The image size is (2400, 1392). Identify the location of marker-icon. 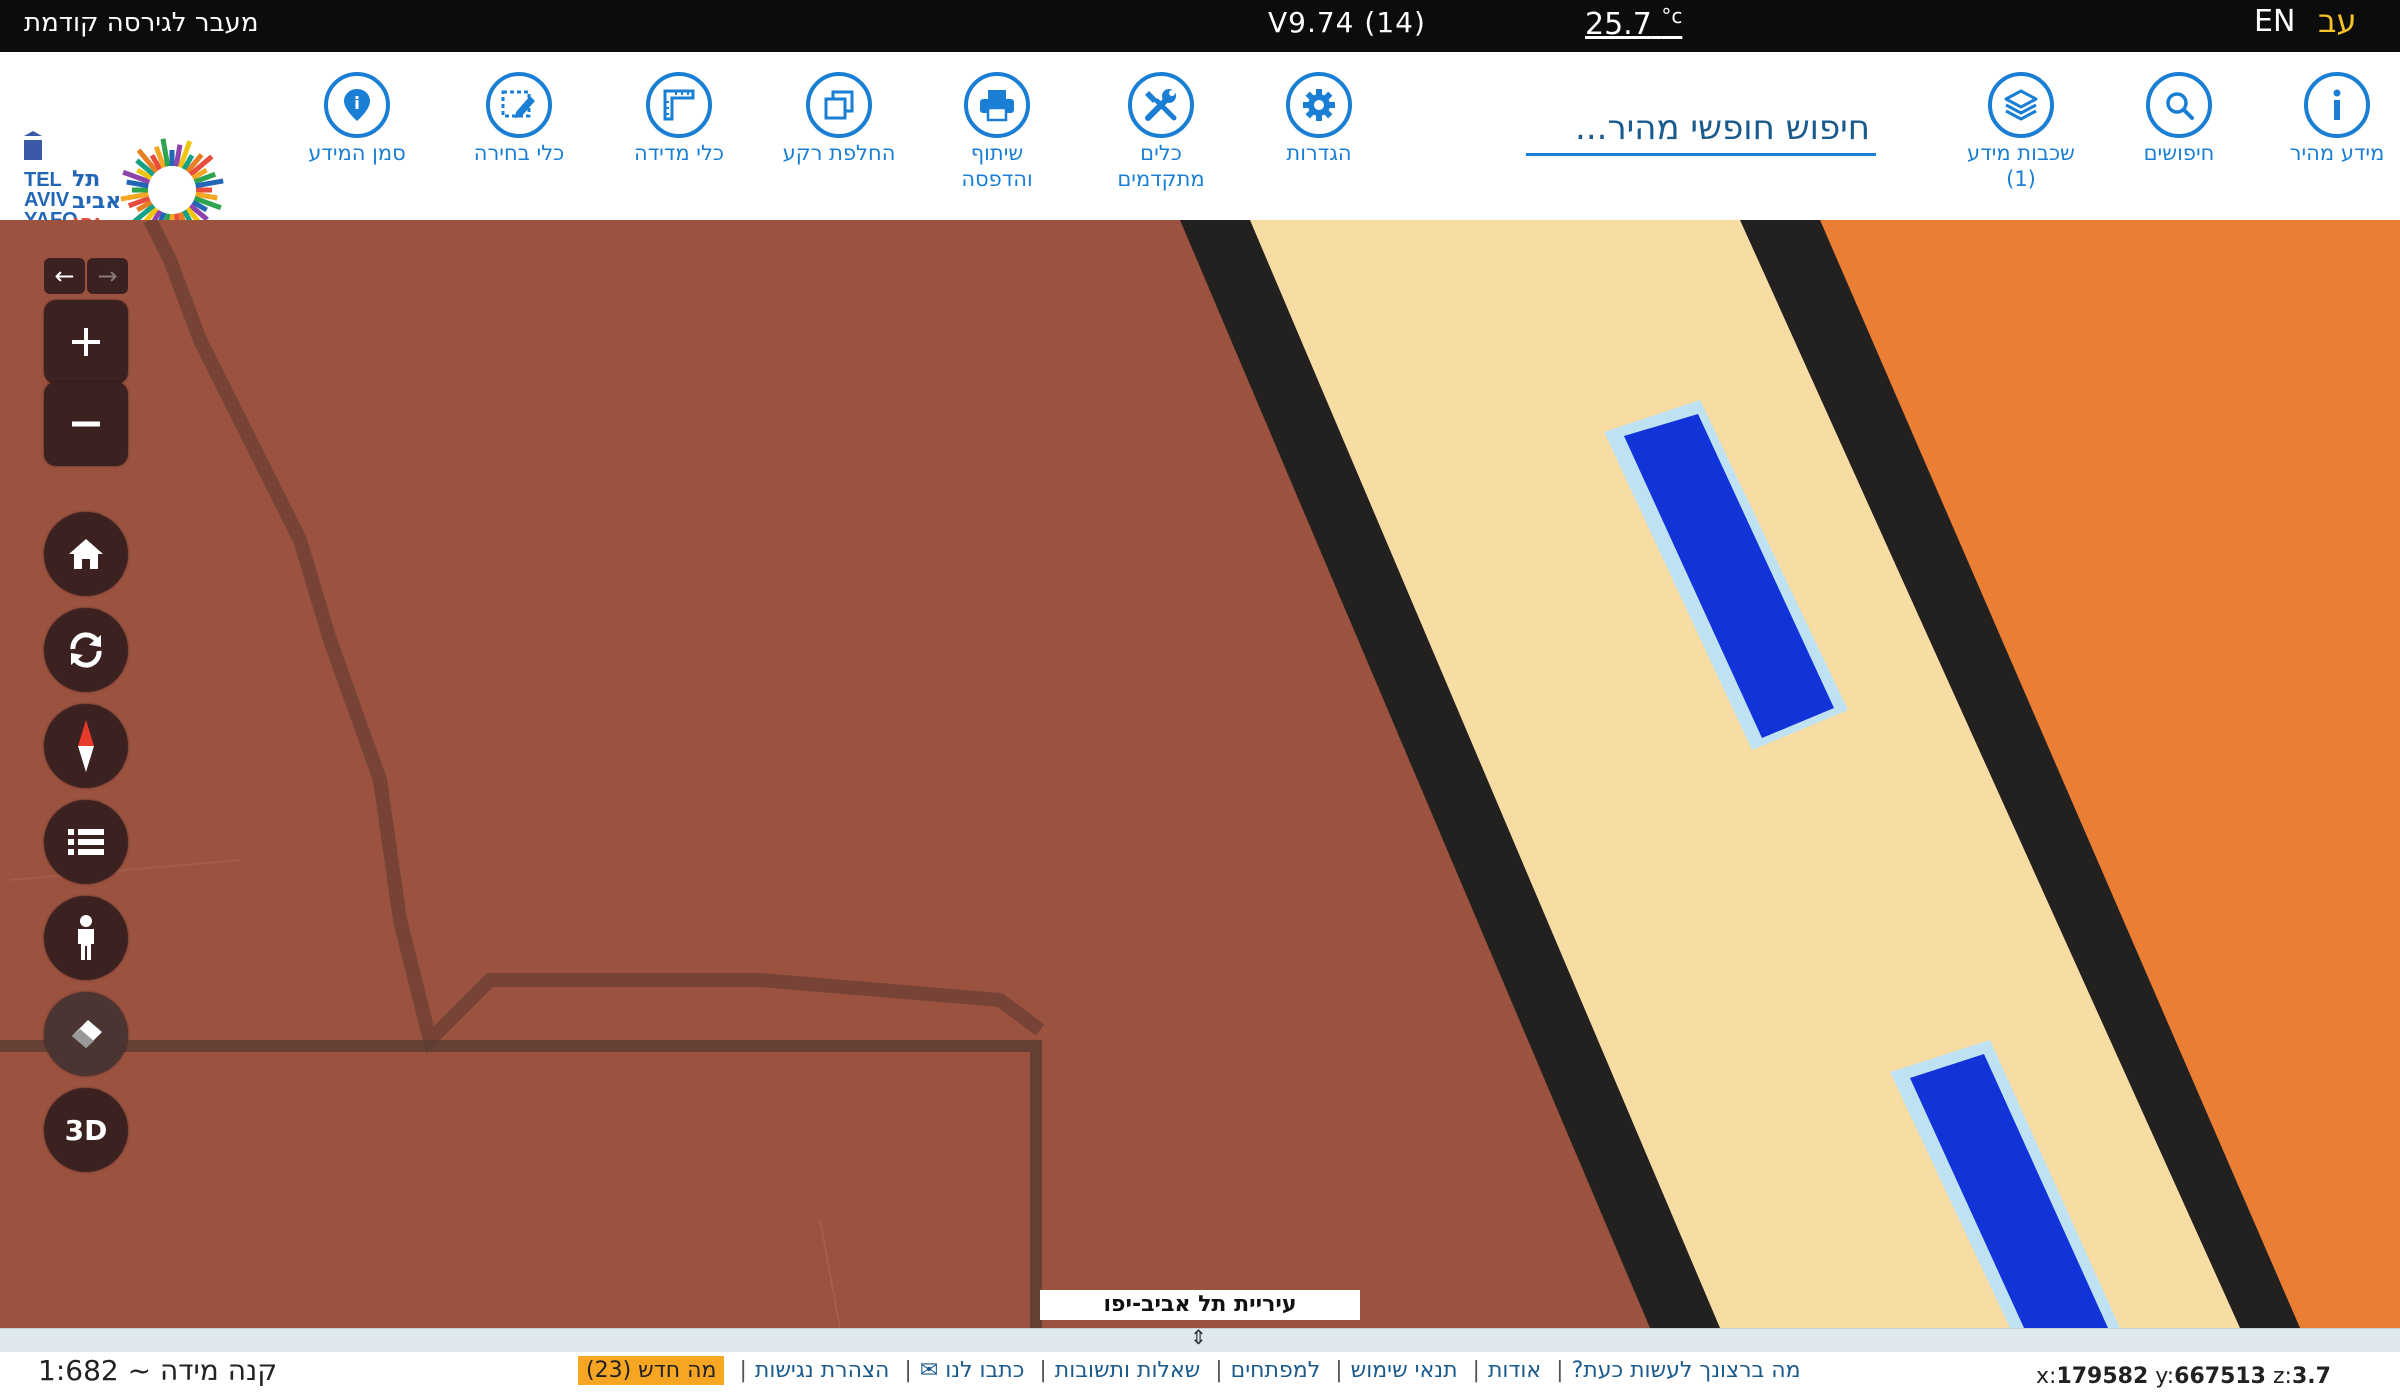
(357, 105).